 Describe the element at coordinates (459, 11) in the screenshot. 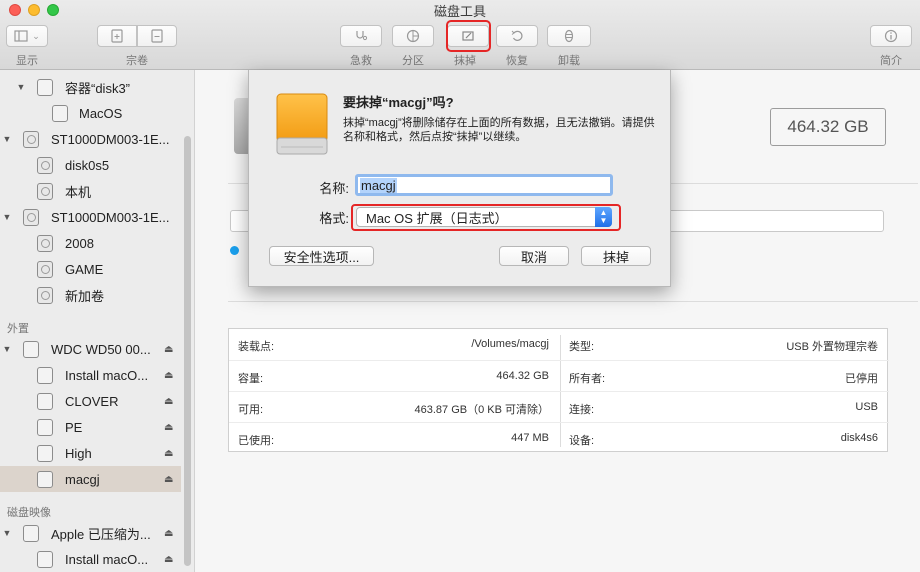

I see `window-title: 磁盘工具` at that location.